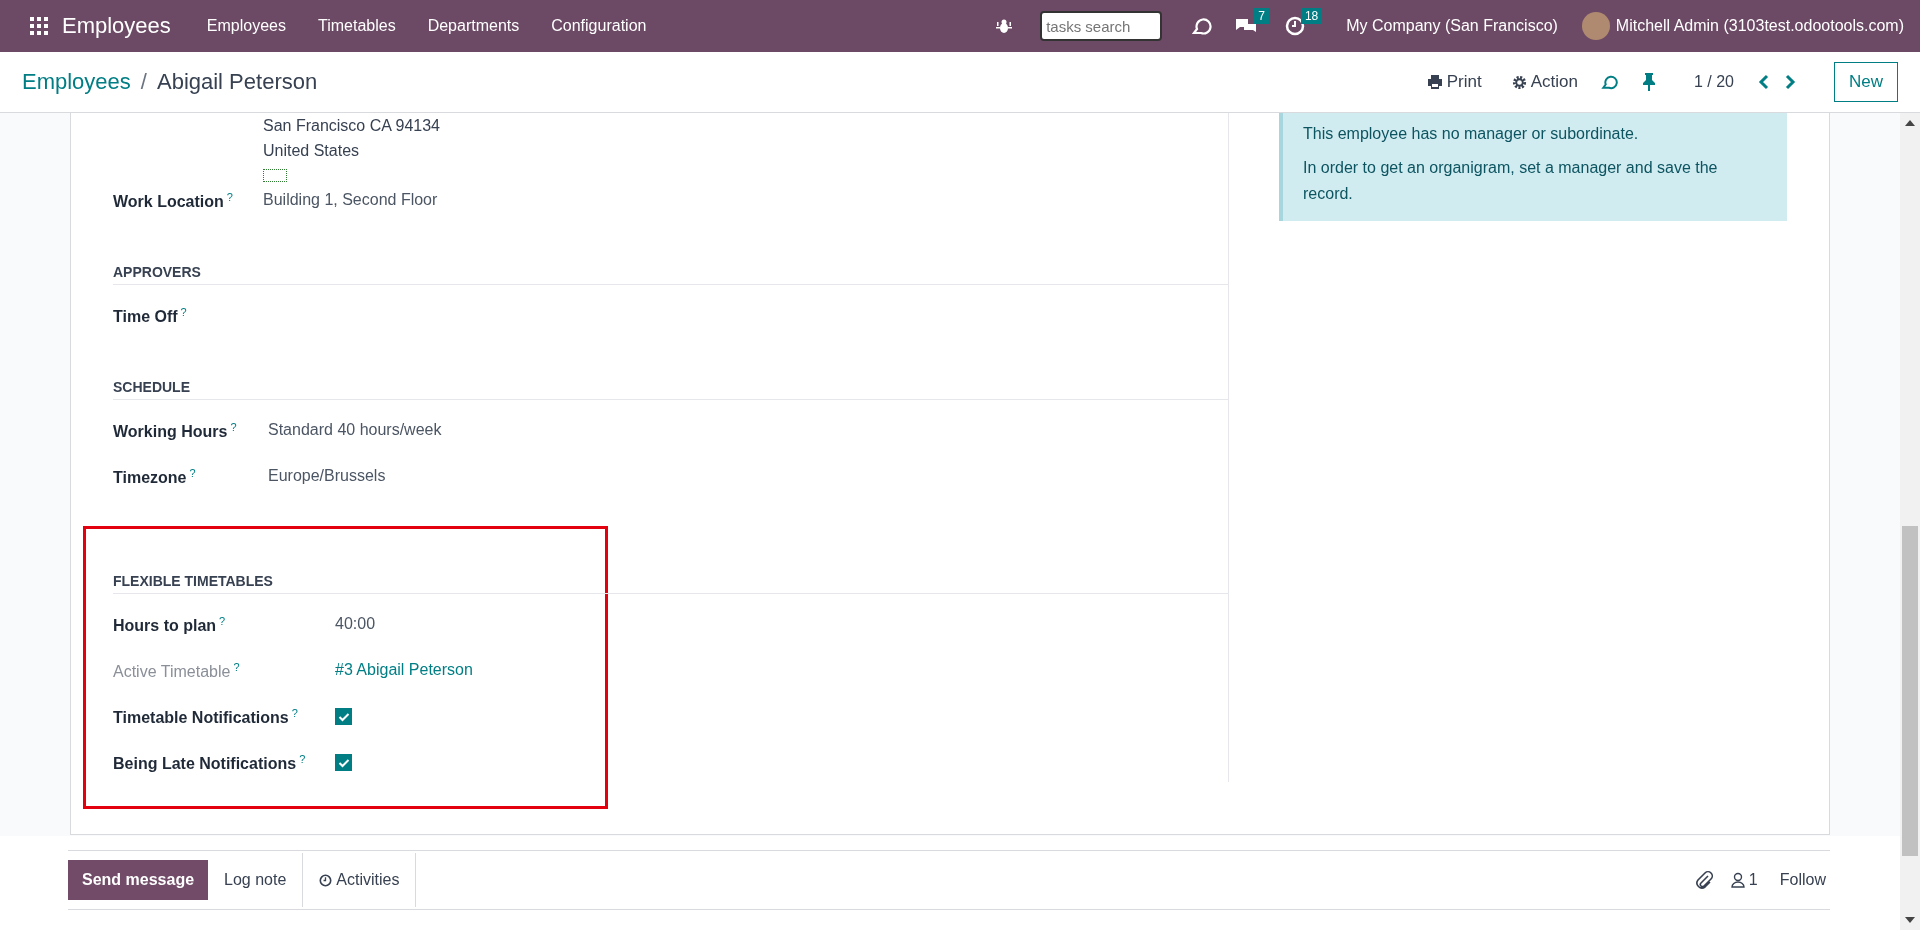 This screenshot has width=1920, height=930. What do you see at coordinates (355, 430) in the screenshot?
I see `field-value: Standard 40 hours/week` at bounding box center [355, 430].